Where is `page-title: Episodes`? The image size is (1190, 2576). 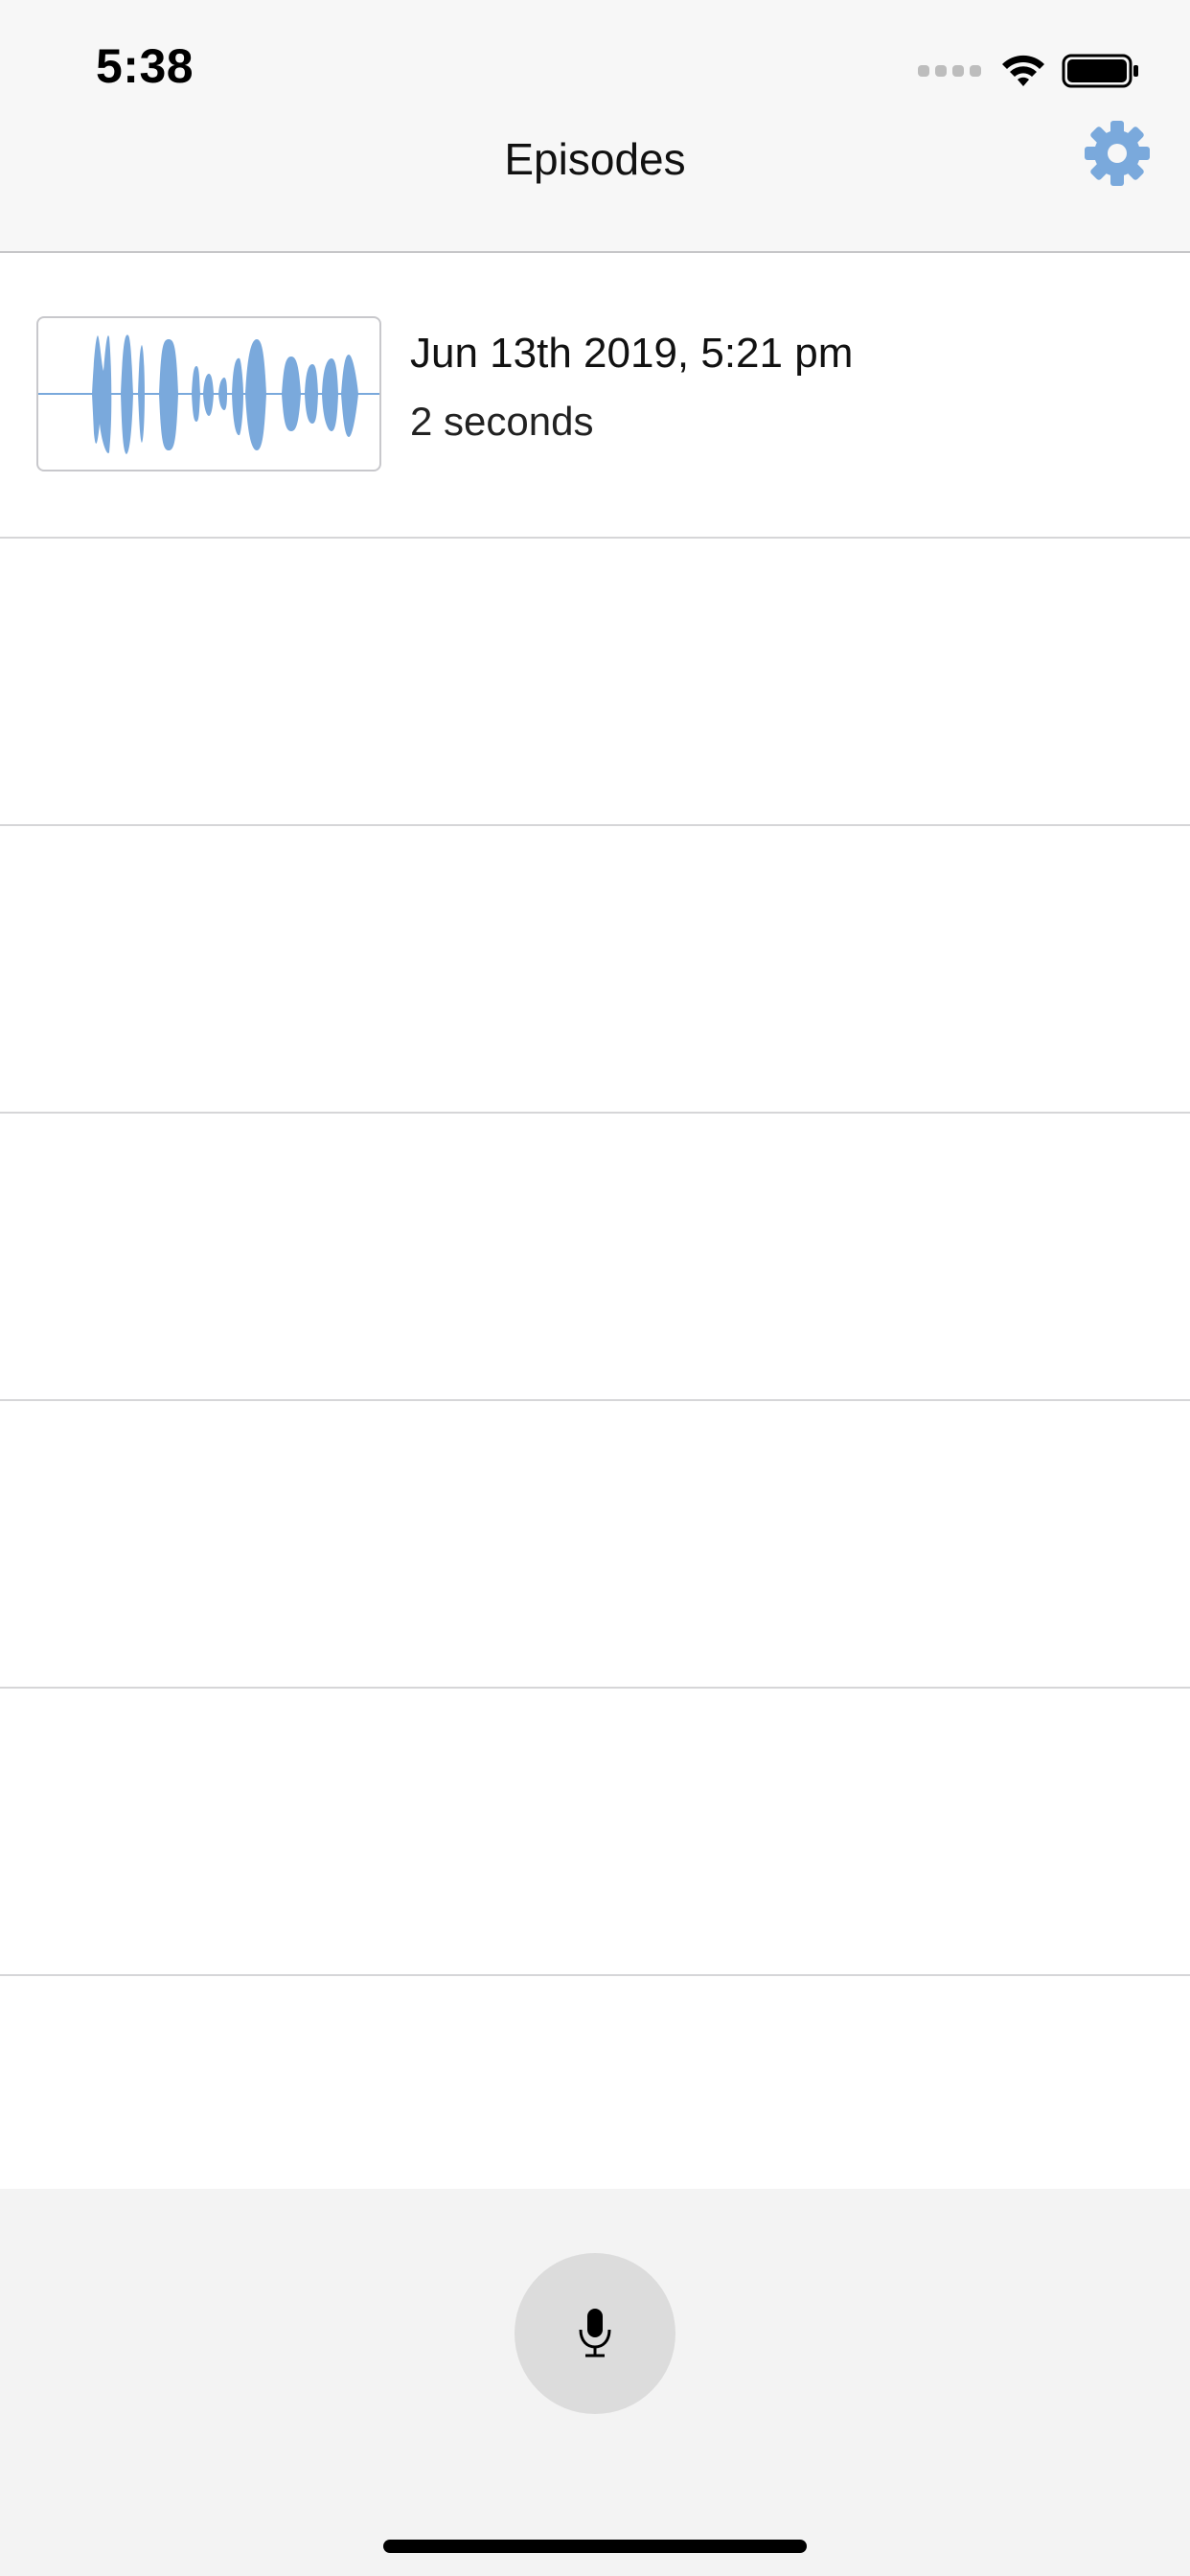
page-title: Episodes is located at coordinates (595, 159).